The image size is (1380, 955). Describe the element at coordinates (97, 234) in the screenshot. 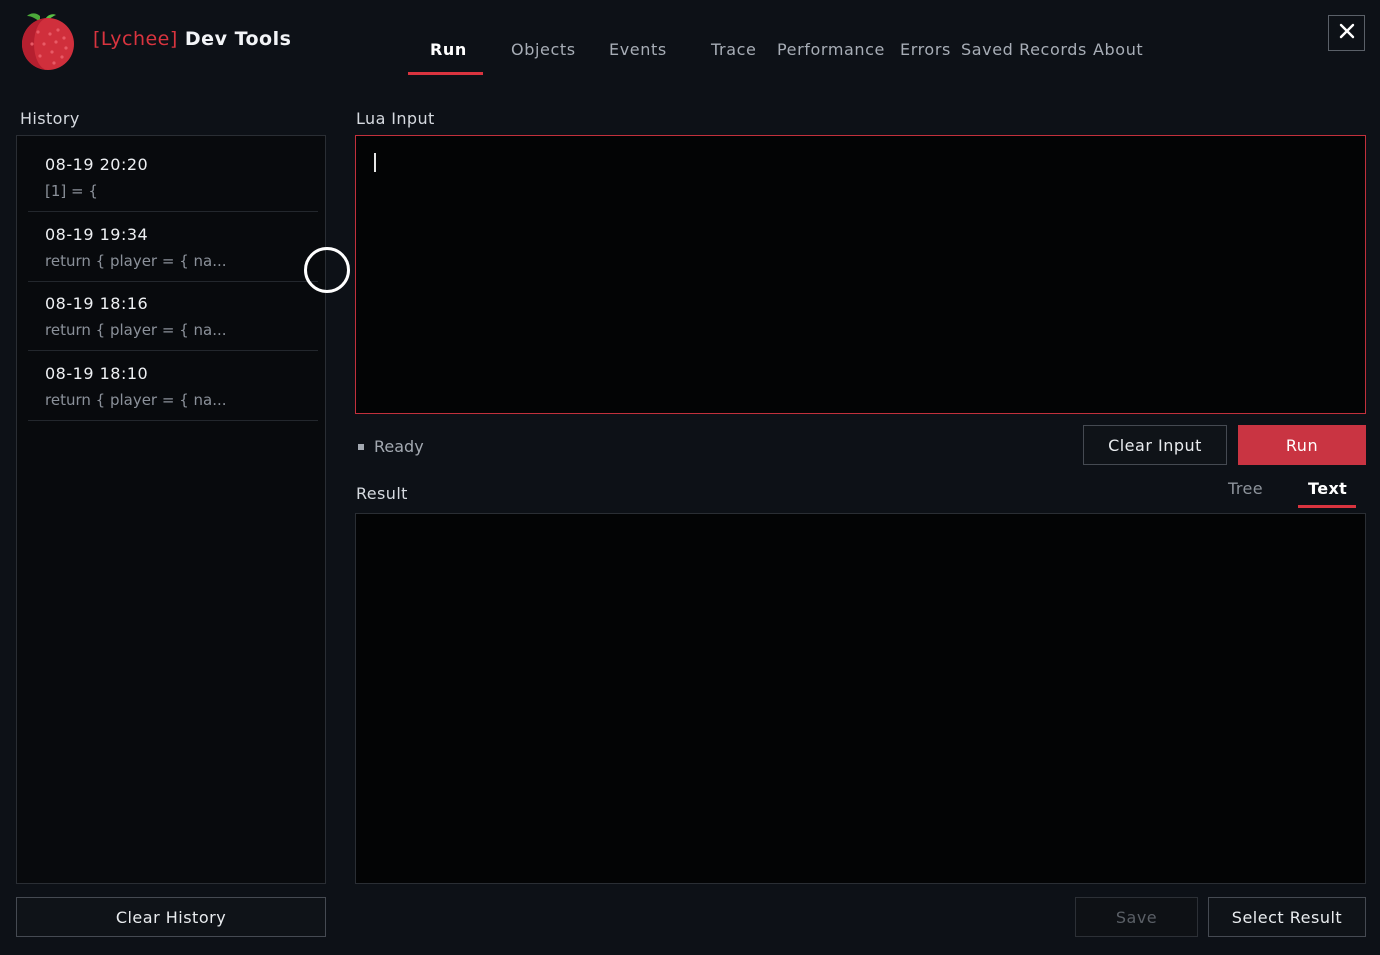

I see `history-item-time: 08-19 19:34` at that location.